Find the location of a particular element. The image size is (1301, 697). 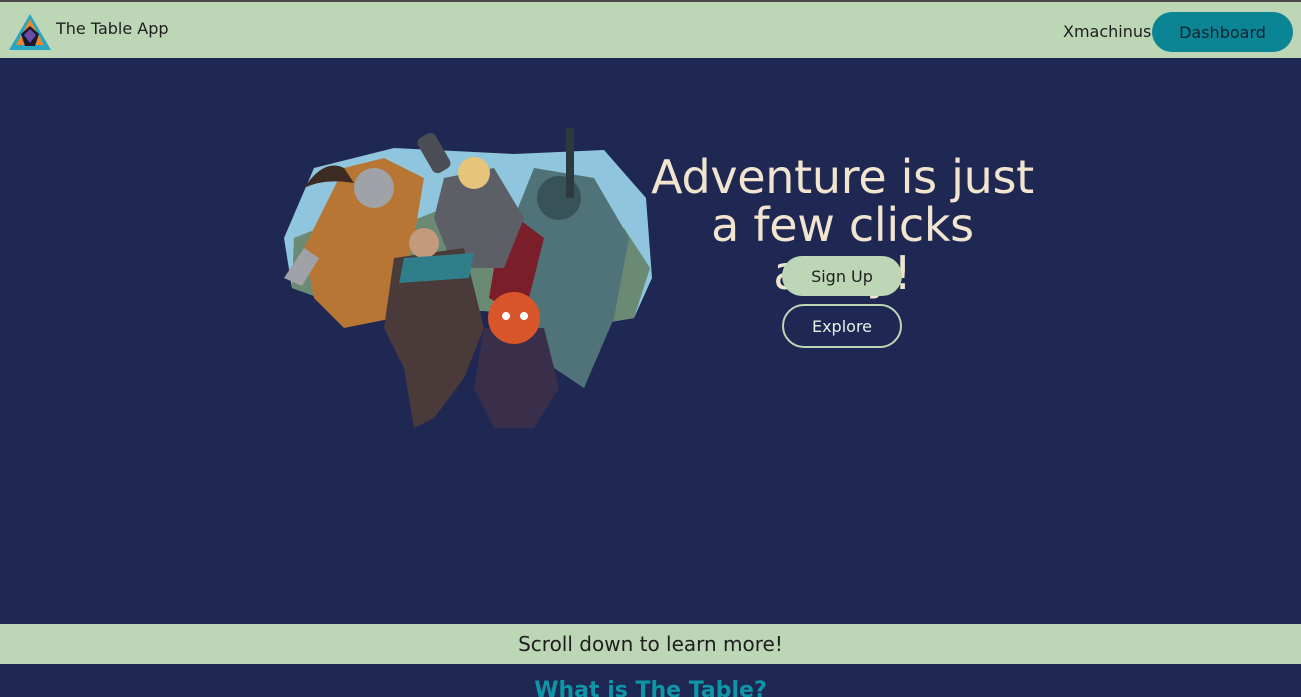

section-title: What is The Table? is located at coordinates (650, 687).